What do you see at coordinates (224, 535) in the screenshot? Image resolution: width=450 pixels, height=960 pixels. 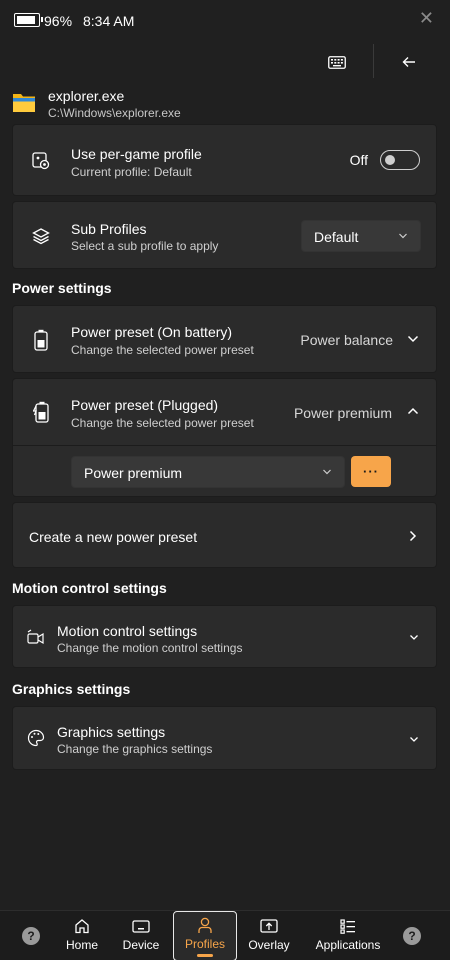 I see `create-power-preset-card: Create a new power preset` at bounding box center [224, 535].